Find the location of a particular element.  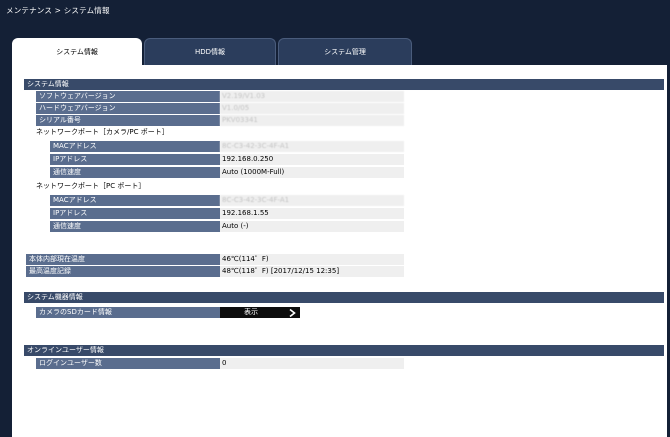

link-speed-label: 通信速度 is located at coordinates (135, 172).